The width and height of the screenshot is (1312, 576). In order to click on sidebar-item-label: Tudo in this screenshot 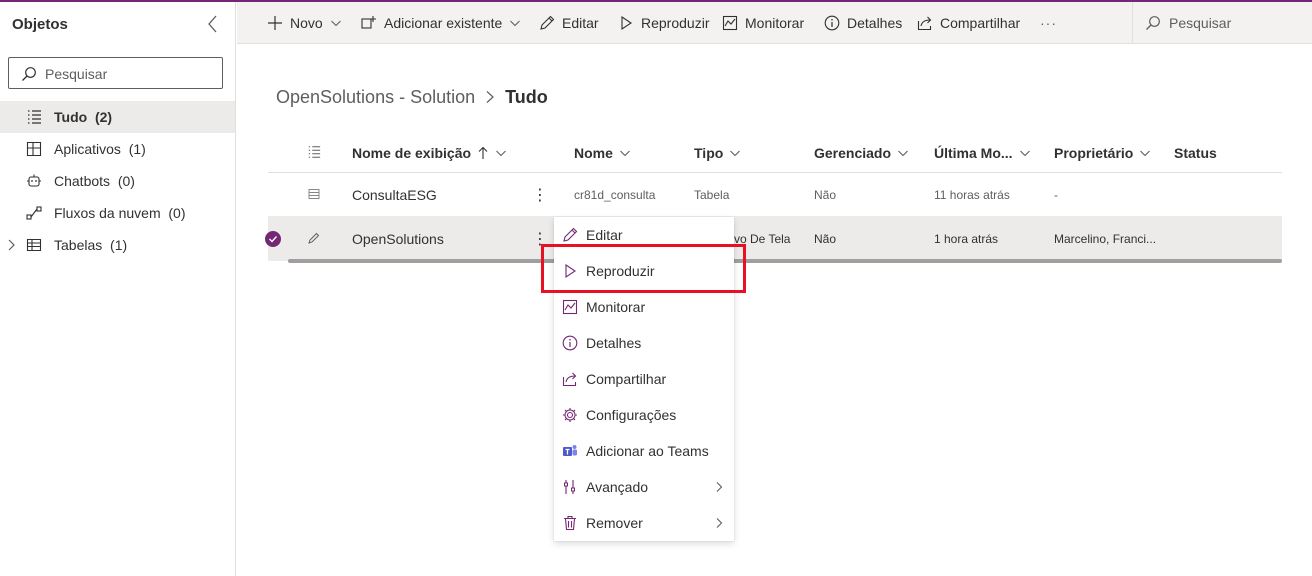, I will do `click(71, 117)`.